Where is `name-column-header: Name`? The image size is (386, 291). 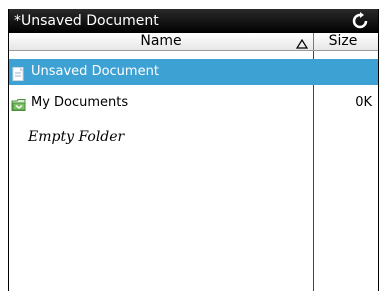 name-column-header: Name is located at coordinates (161, 41).